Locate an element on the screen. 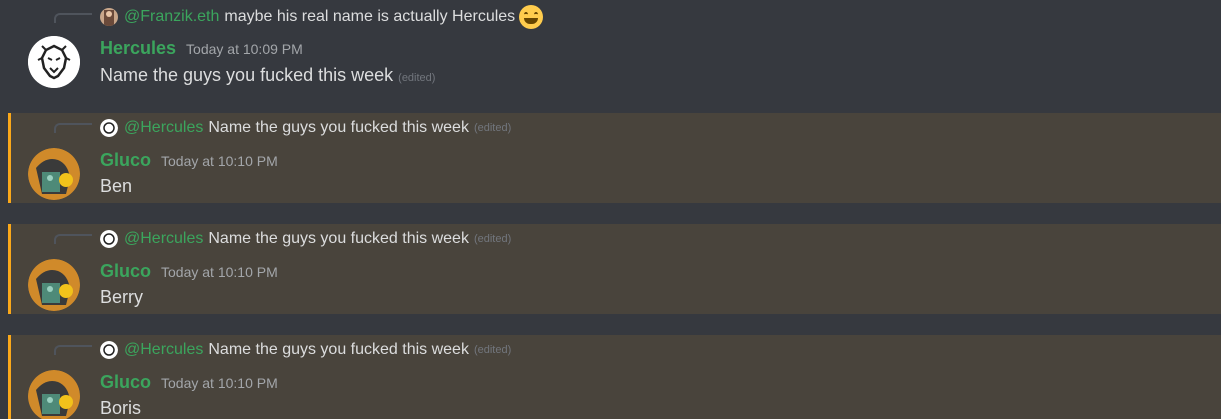  username: Hercules Today at 10:09 PM is located at coordinates (201, 48).